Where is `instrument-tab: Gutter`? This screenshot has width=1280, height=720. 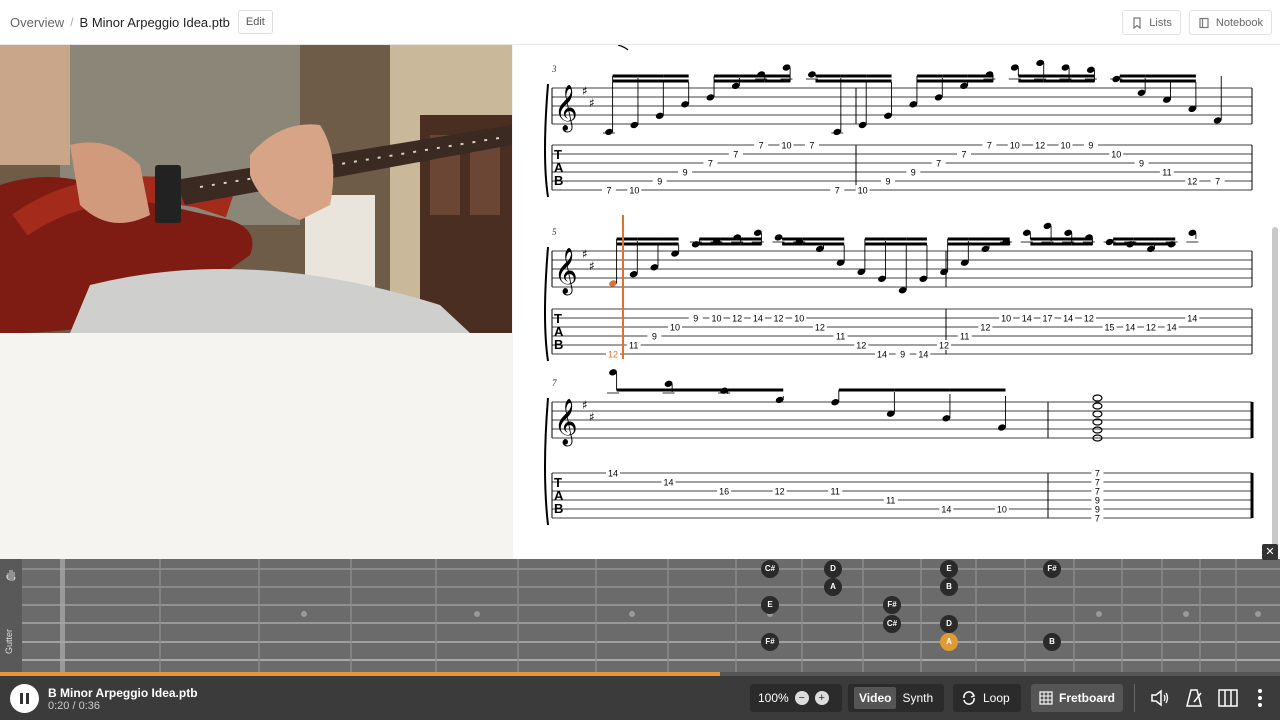
instrument-tab: Gutter is located at coordinates (11, 615).